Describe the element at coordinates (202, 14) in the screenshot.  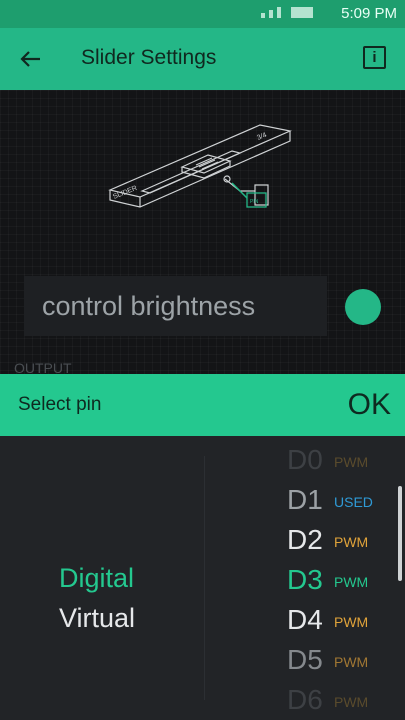
I see `status-bar: 5:09 PM` at that location.